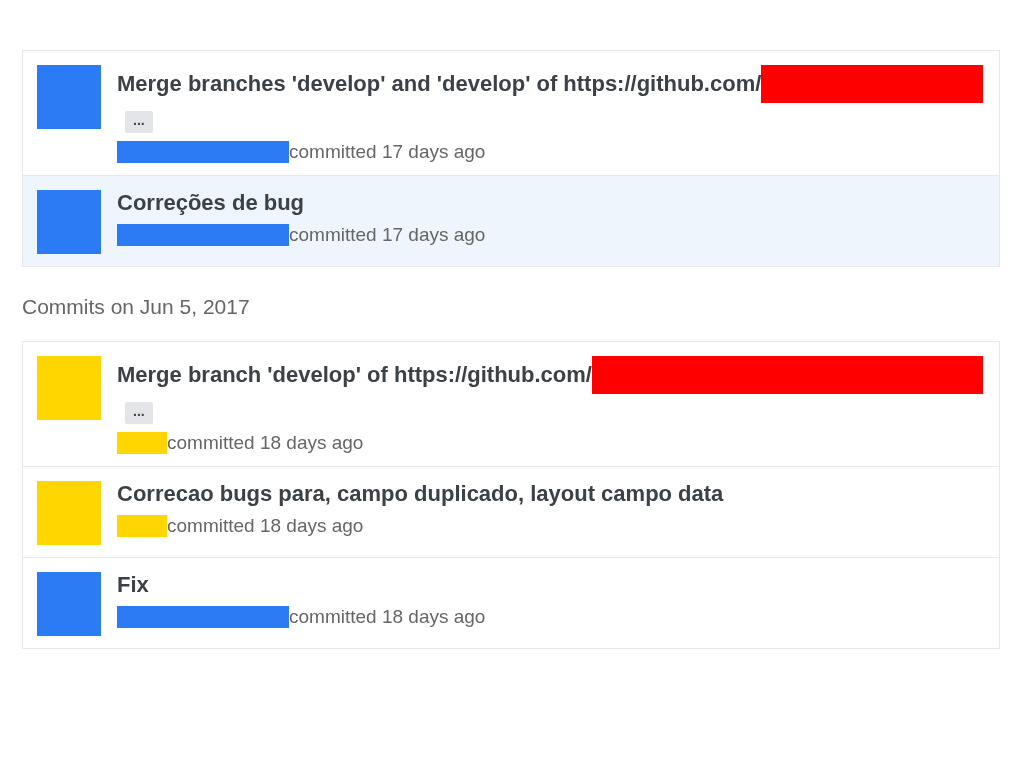  What do you see at coordinates (439, 84) in the screenshot?
I see `commit-message: Merge branches 'develop' and 'develop' of https://github.com/` at bounding box center [439, 84].